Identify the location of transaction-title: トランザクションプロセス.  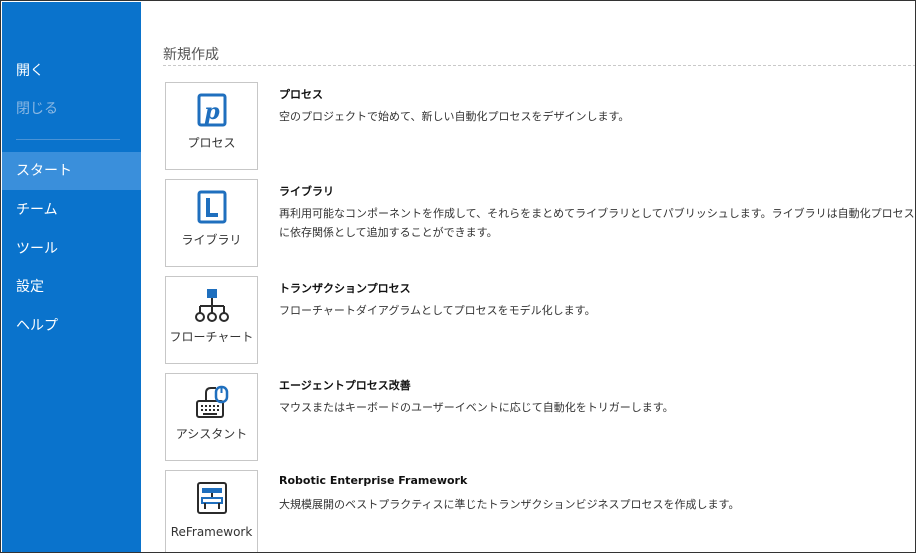
(345, 288).